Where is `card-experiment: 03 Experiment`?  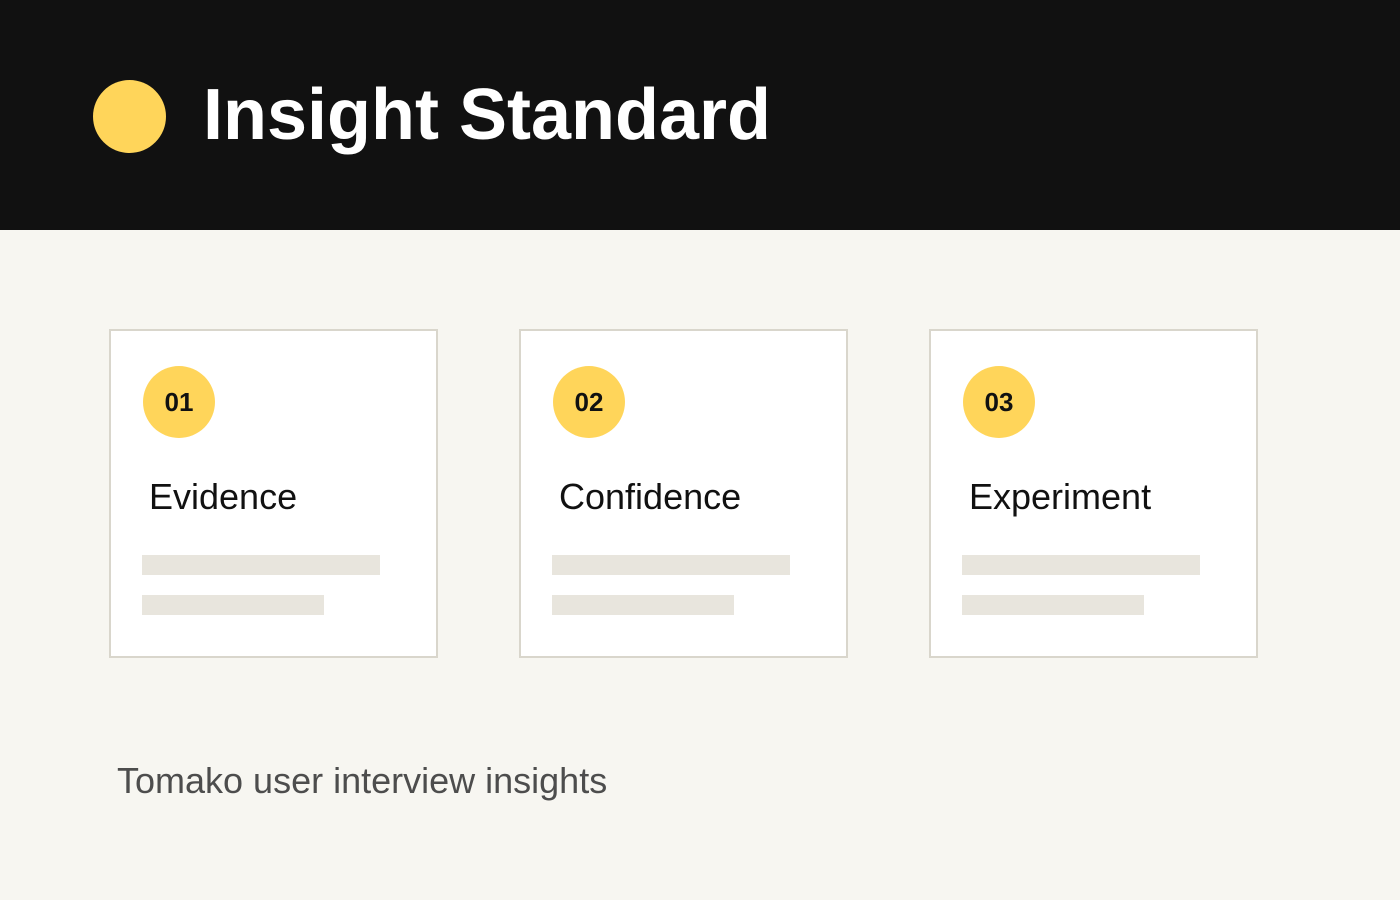 card-experiment: 03 Experiment is located at coordinates (1093, 493).